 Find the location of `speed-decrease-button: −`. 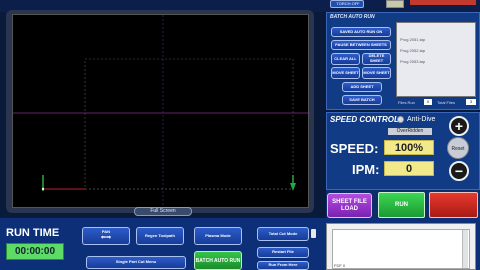

speed-decrease-button: − is located at coordinates (459, 171).